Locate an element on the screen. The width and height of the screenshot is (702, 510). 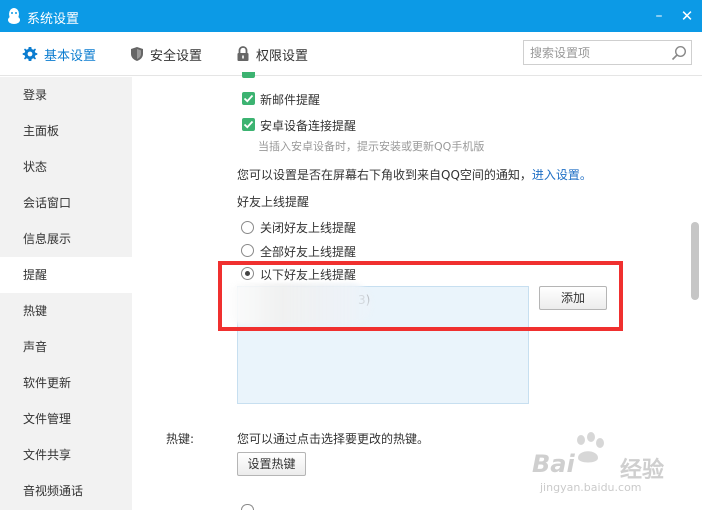
sidebar-item-sound: 声音 is located at coordinates (66, 347).